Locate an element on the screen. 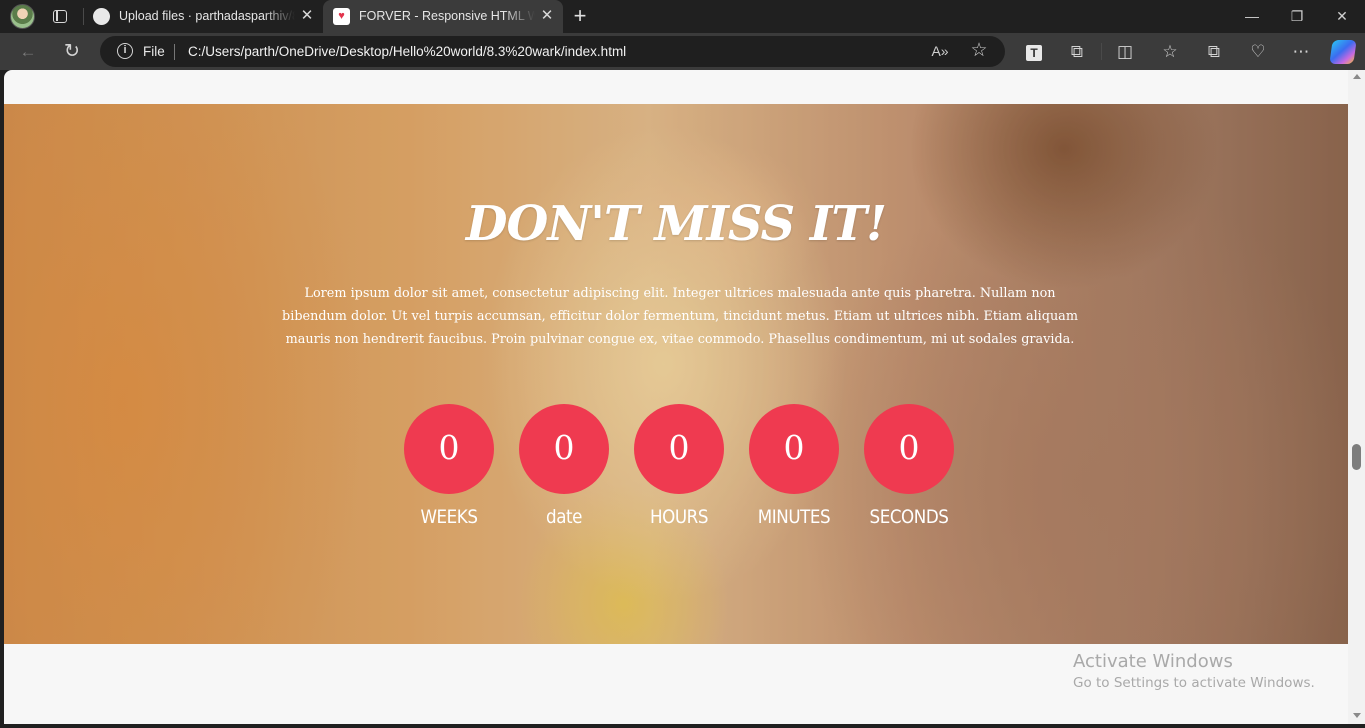 Image resolution: width=1365 pixels, height=728 pixels. countdown-seconds: 0 SECONDS is located at coordinates (909, 474).